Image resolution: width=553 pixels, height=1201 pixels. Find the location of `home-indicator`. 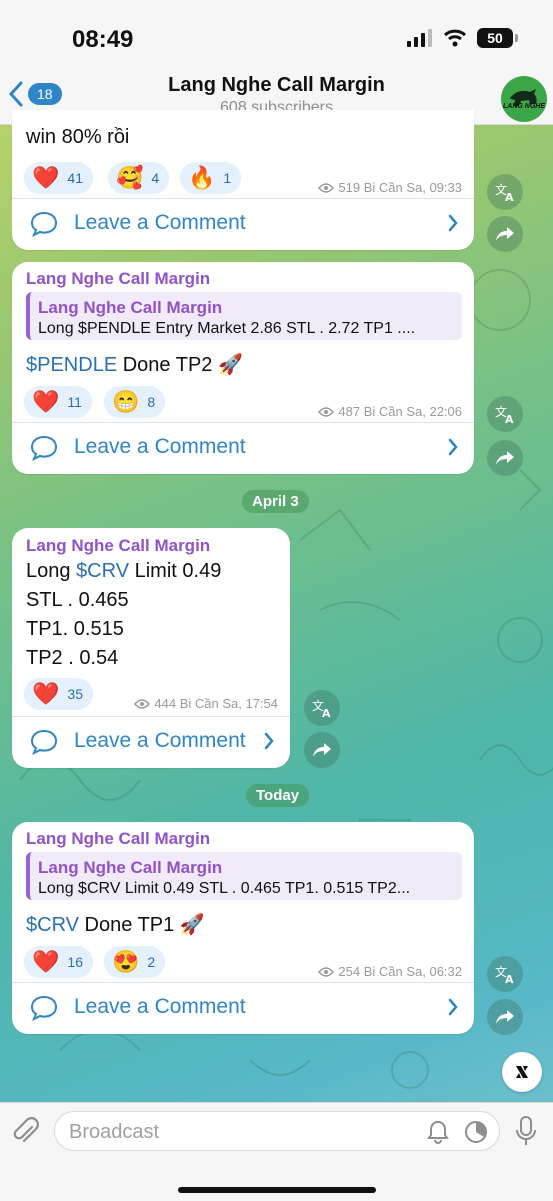

home-indicator is located at coordinates (277, 1190).